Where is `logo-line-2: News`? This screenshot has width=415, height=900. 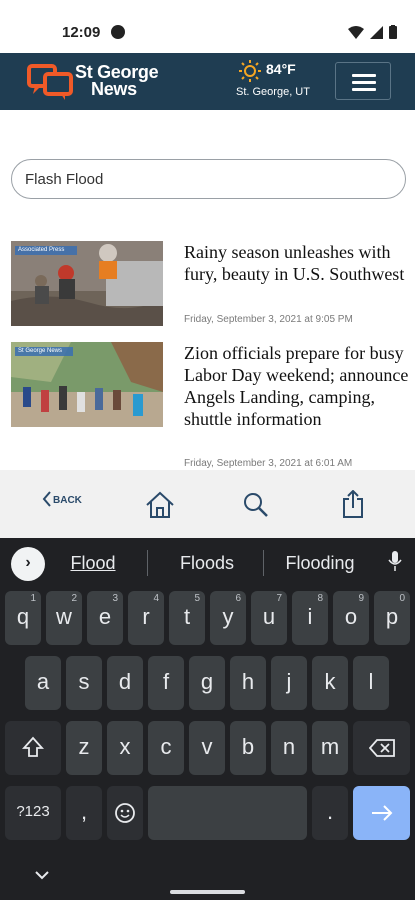 logo-line-2: News is located at coordinates (114, 89).